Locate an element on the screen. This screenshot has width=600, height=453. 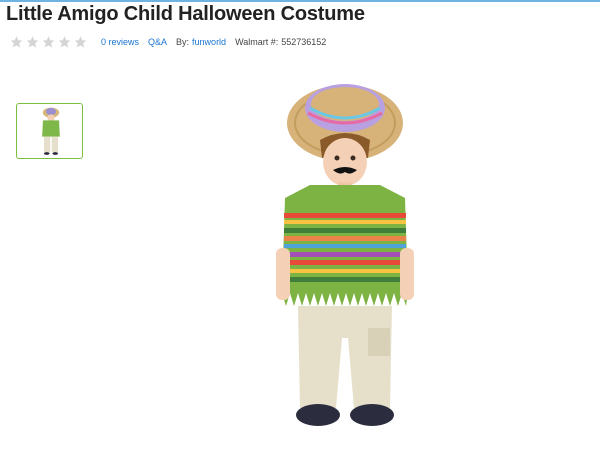
product-title: Little Amigo Child Halloween Costume is located at coordinates (185, 14).